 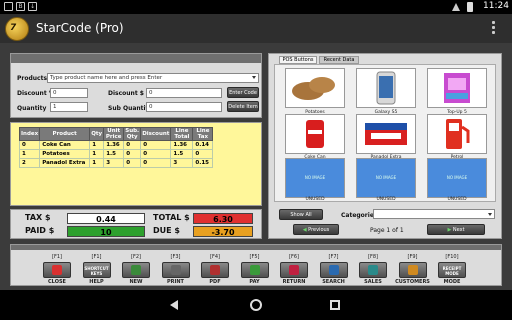 I want to click on quantity-input: 1, so click(x=69, y=107).